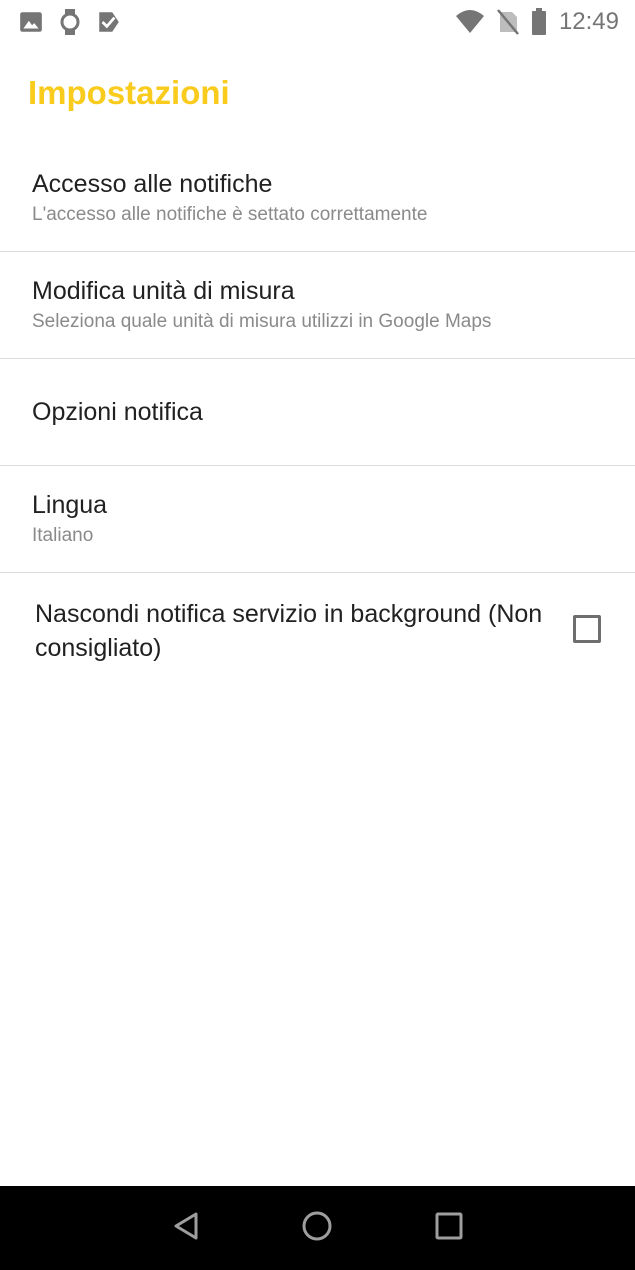 This screenshot has width=635, height=1270. What do you see at coordinates (317, 519) in the screenshot?
I see `setting-language: Lingua Italiano` at bounding box center [317, 519].